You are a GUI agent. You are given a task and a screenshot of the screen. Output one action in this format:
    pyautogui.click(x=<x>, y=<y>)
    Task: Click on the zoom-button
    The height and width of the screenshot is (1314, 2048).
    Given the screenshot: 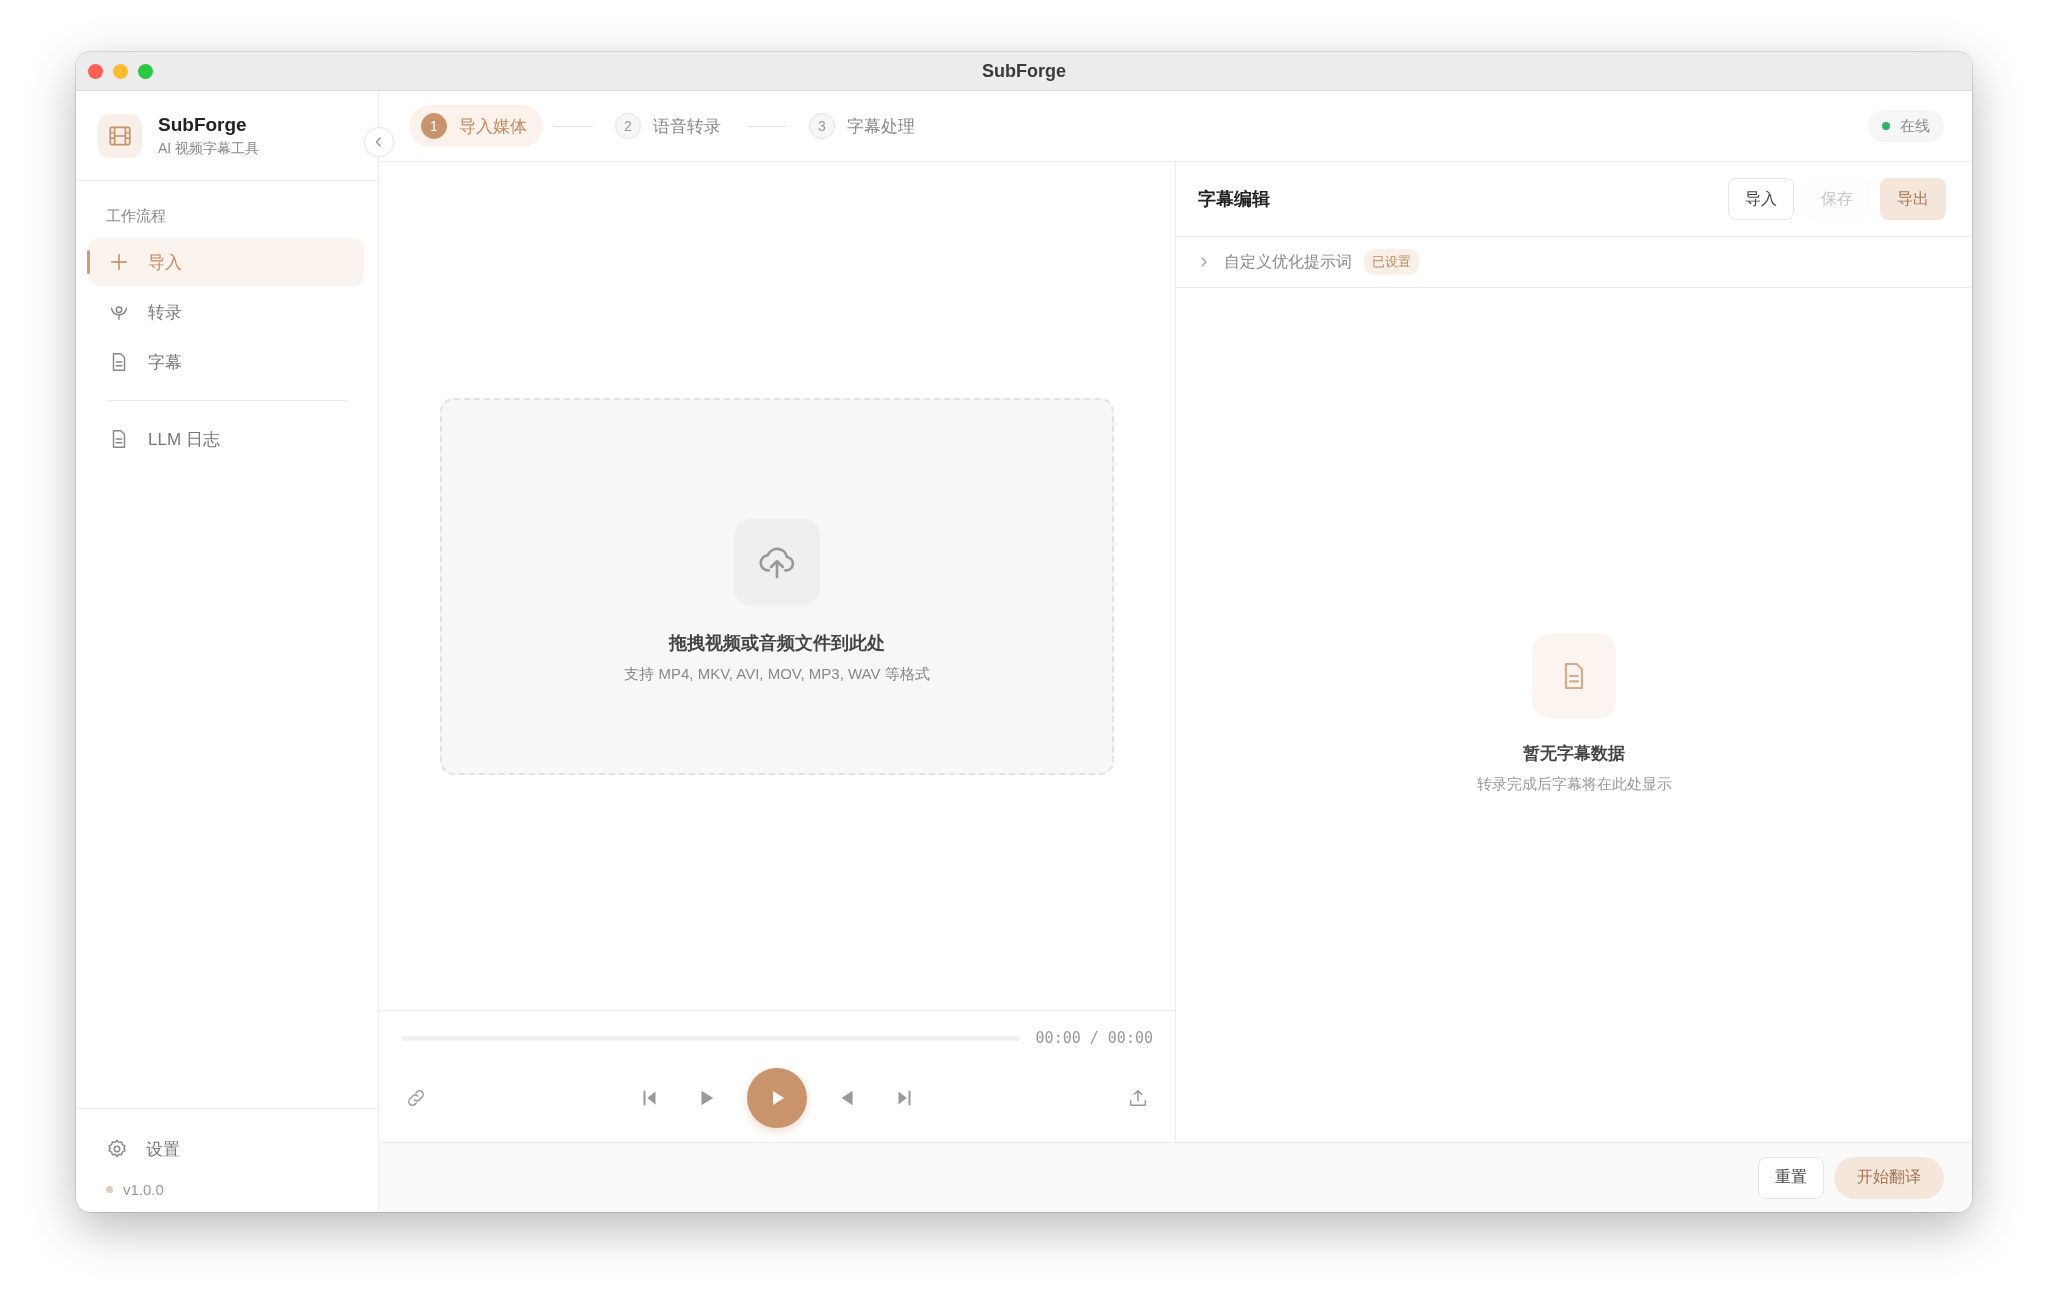 What is the action you would take?
    pyautogui.click(x=145, y=71)
    